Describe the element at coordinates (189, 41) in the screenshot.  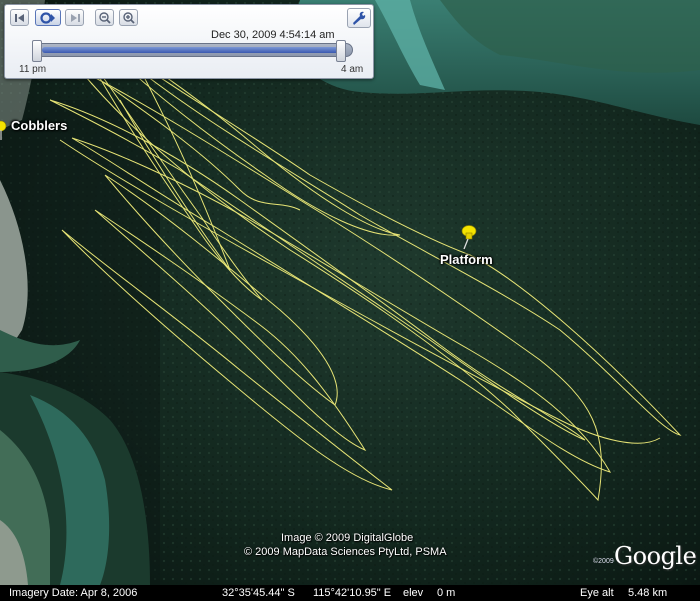
I see `time-slider-panel: Dec 30, 2009 4:54:14 am 11 pm 4 am` at that location.